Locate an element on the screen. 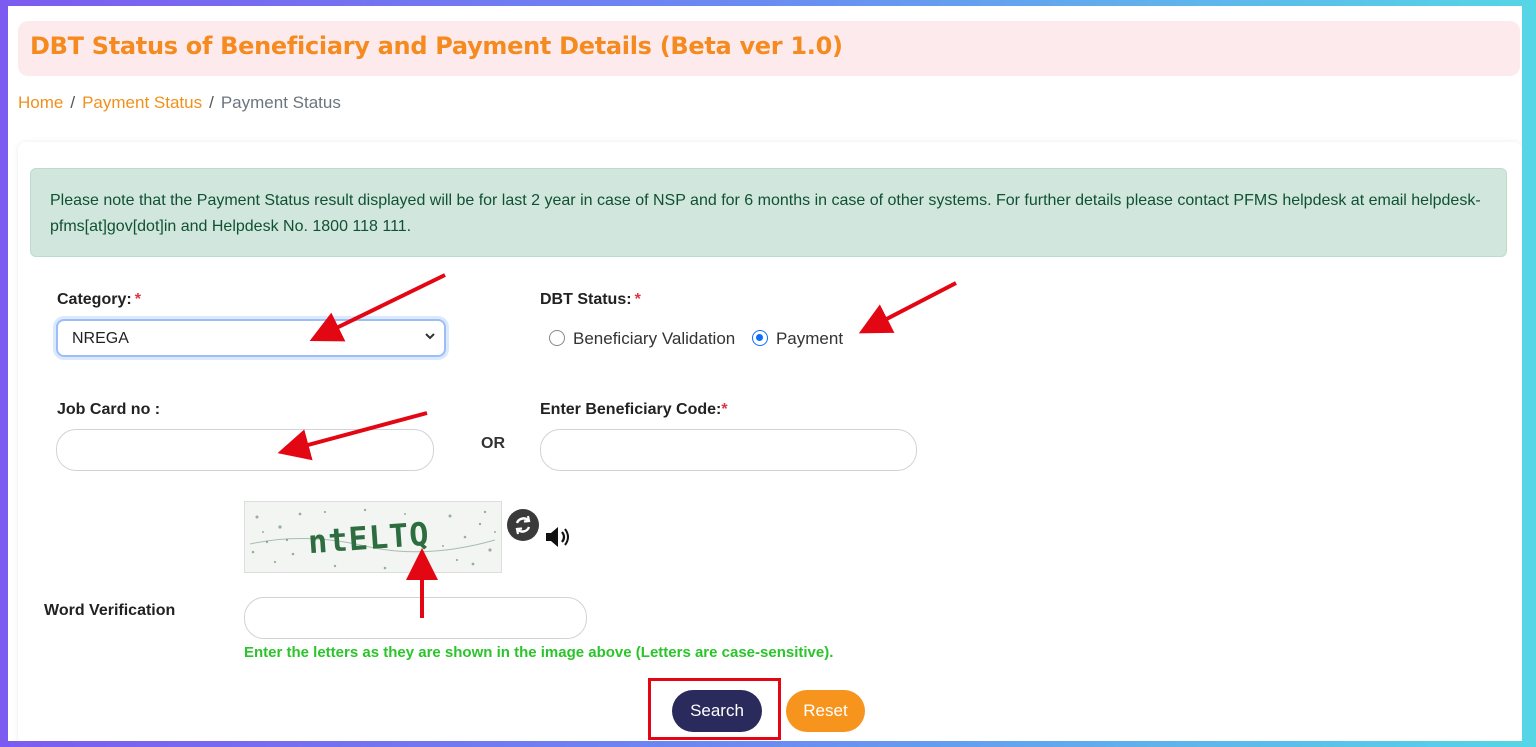 This screenshot has height=747, width=1536. refresh-icon is located at coordinates (523, 525).